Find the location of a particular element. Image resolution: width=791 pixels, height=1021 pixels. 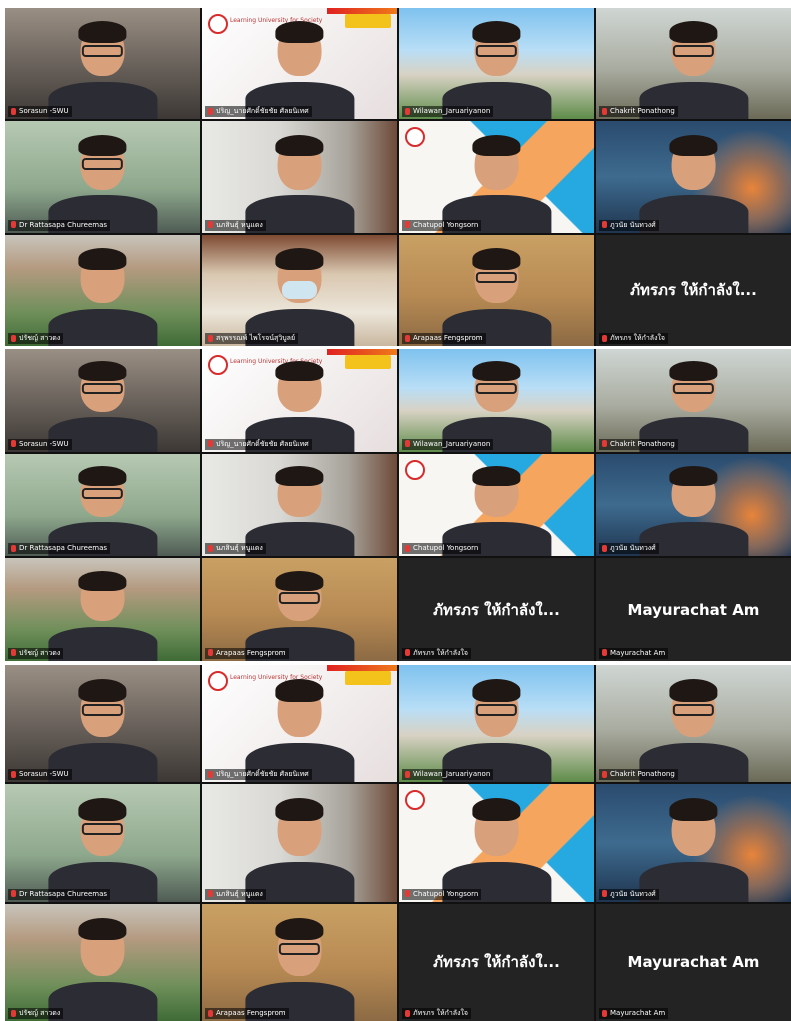

participant-name-label: Chatupol Yongsorn is located at coordinates (442, 549).